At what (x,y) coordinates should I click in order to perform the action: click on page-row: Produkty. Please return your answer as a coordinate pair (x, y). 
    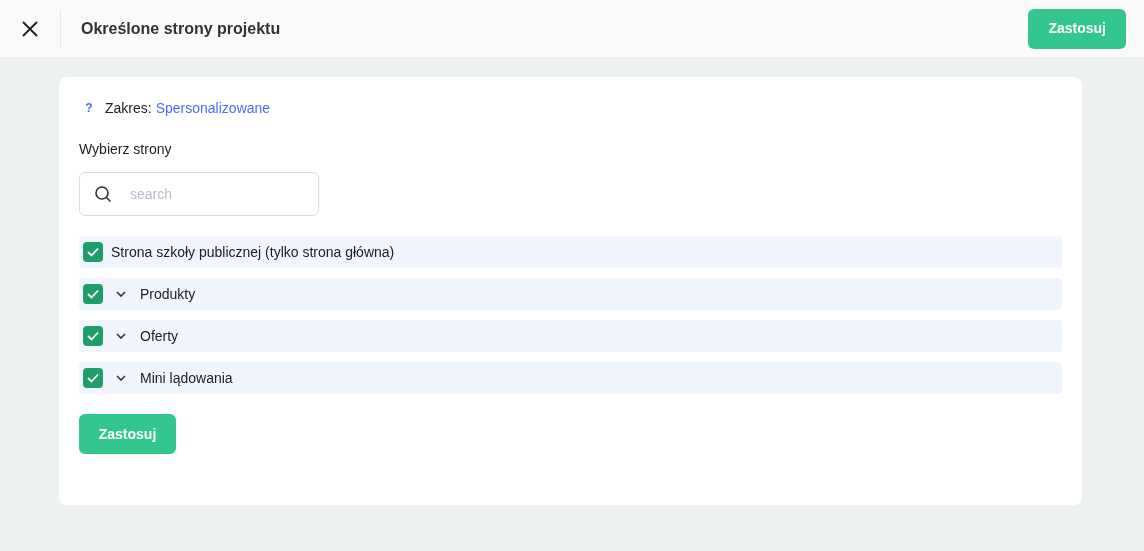
    Looking at the image, I should click on (570, 294).